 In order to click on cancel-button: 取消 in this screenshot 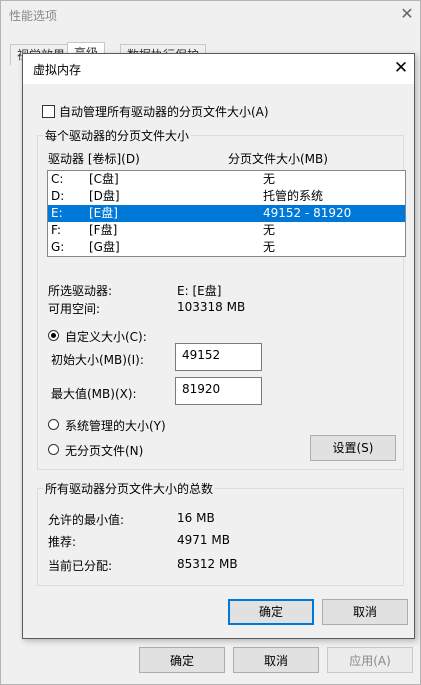, I will do `click(365, 612)`.